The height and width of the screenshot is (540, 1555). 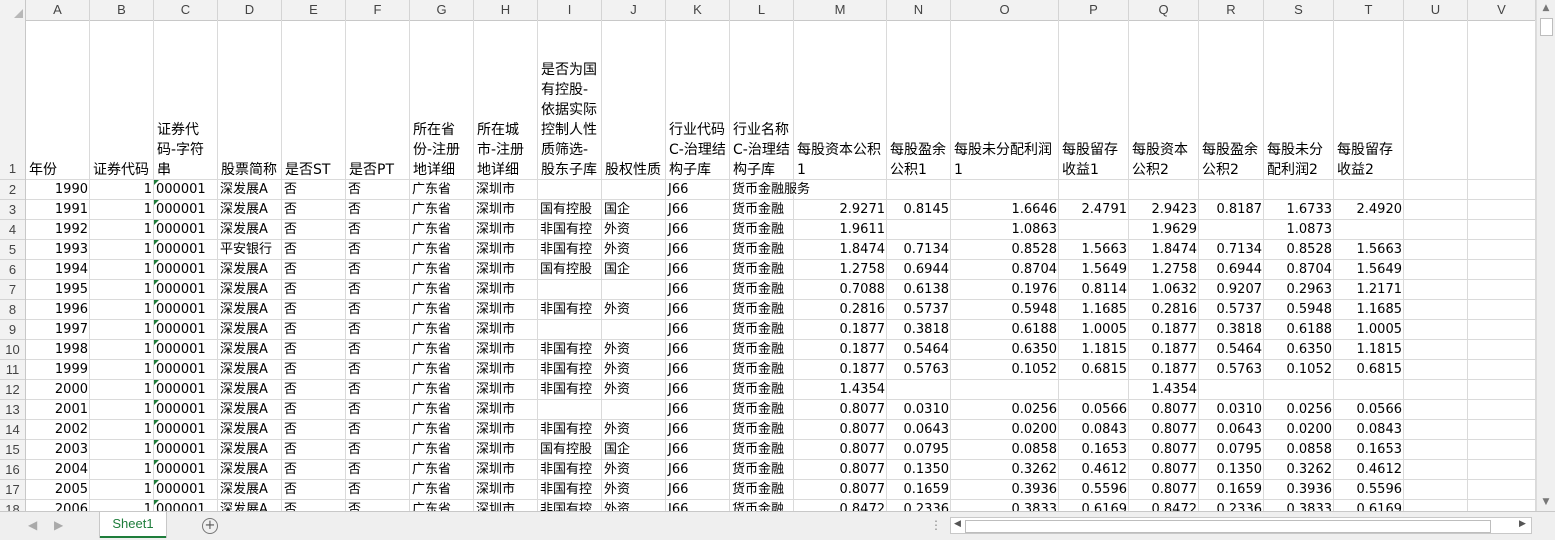 I want to click on cell-h7: 深圳市, so click(x=506, y=290).